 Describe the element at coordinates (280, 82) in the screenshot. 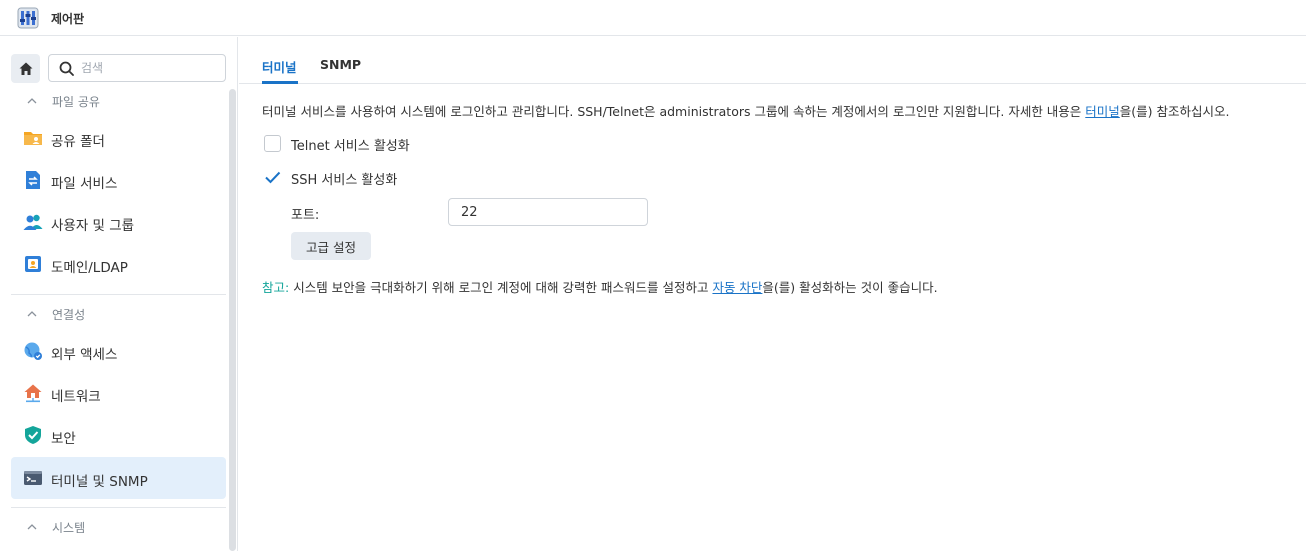

I see `active-tab-indicator` at that location.